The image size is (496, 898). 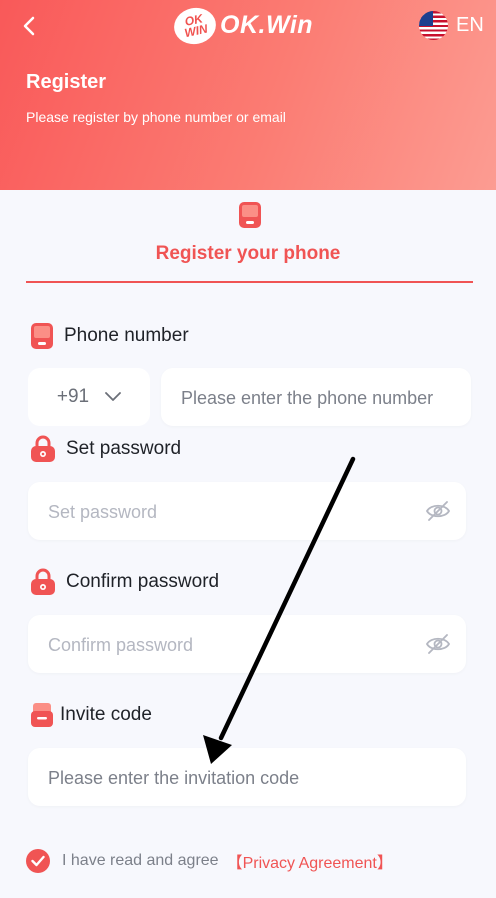 I want to click on phone-label-row: Phone number, so click(x=109, y=336).